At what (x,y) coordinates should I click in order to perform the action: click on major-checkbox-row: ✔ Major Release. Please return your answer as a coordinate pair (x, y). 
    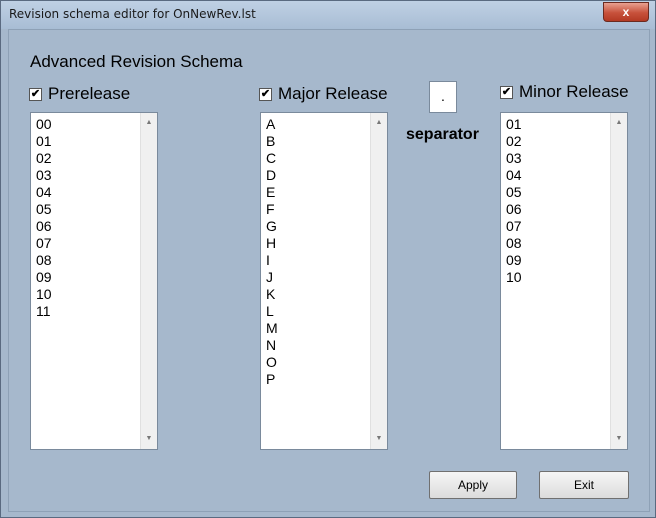
    Looking at the image, I should click on (323, 94).